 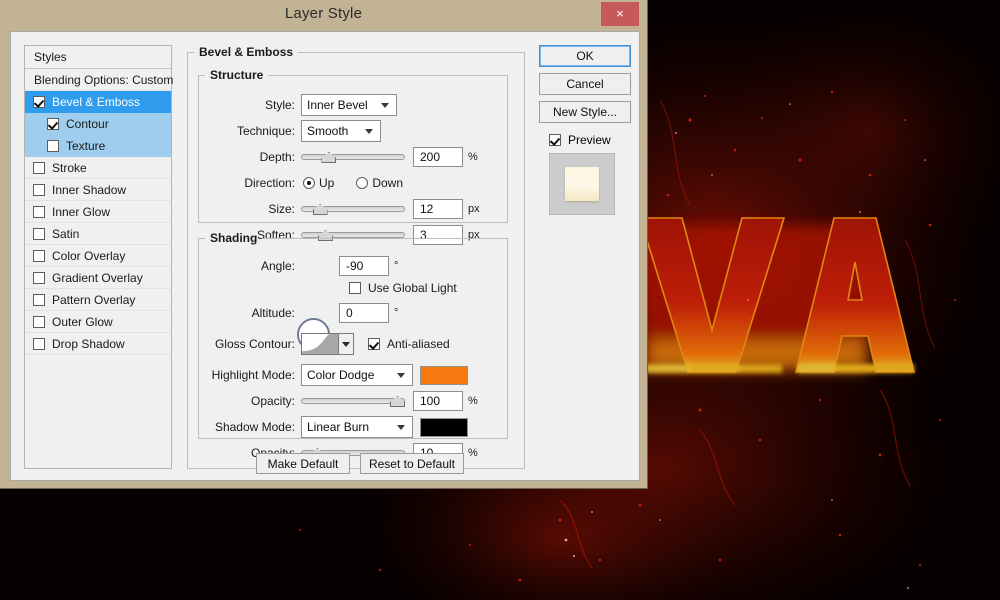 I want to click on highlight-opacity-slider, so click(x=353, y=401).